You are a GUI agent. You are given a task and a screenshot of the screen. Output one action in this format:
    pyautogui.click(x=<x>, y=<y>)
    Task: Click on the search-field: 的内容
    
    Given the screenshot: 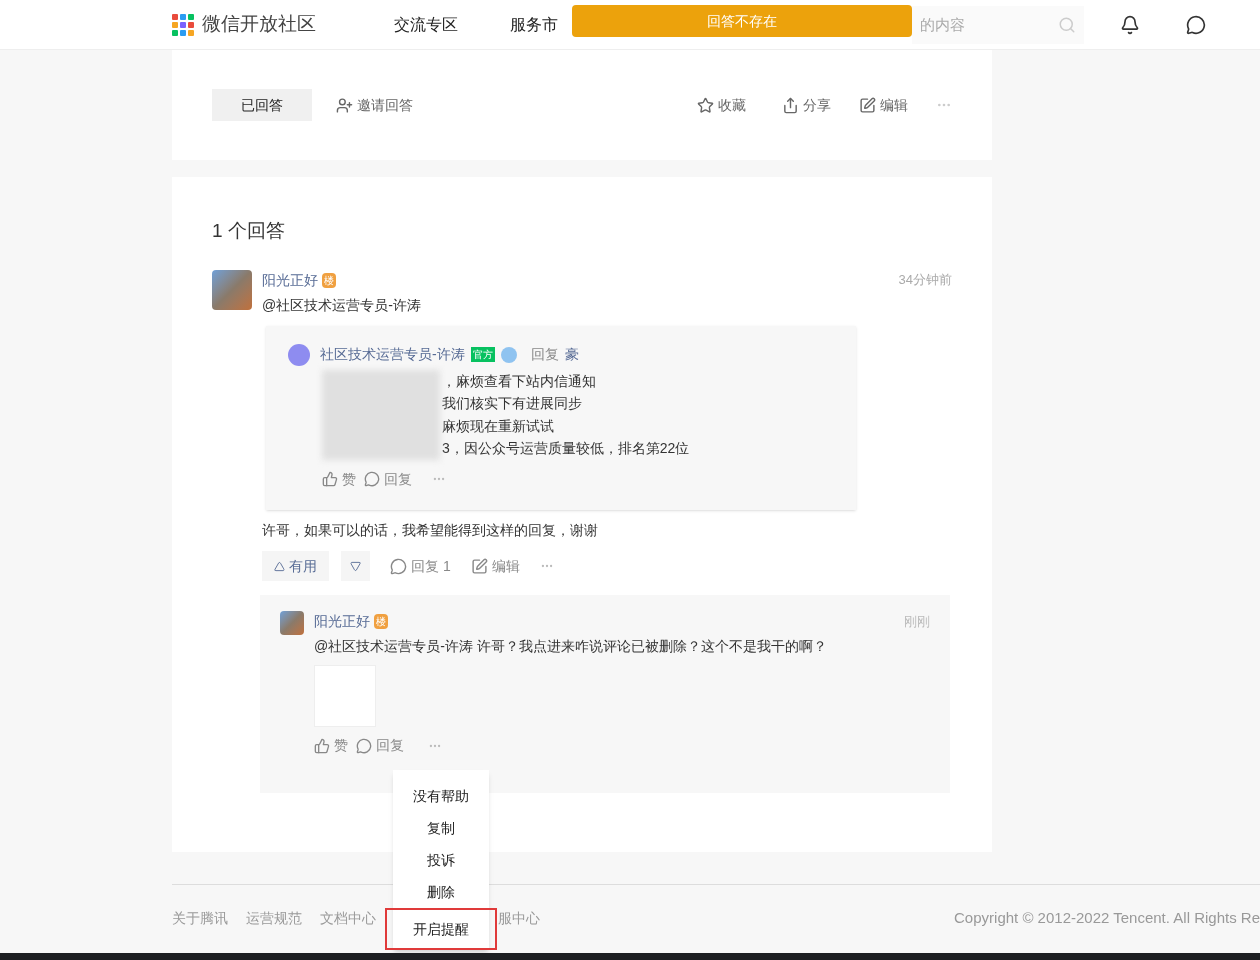 What is the action you would take?
    pyautogui.click(x=998, y=24)
    